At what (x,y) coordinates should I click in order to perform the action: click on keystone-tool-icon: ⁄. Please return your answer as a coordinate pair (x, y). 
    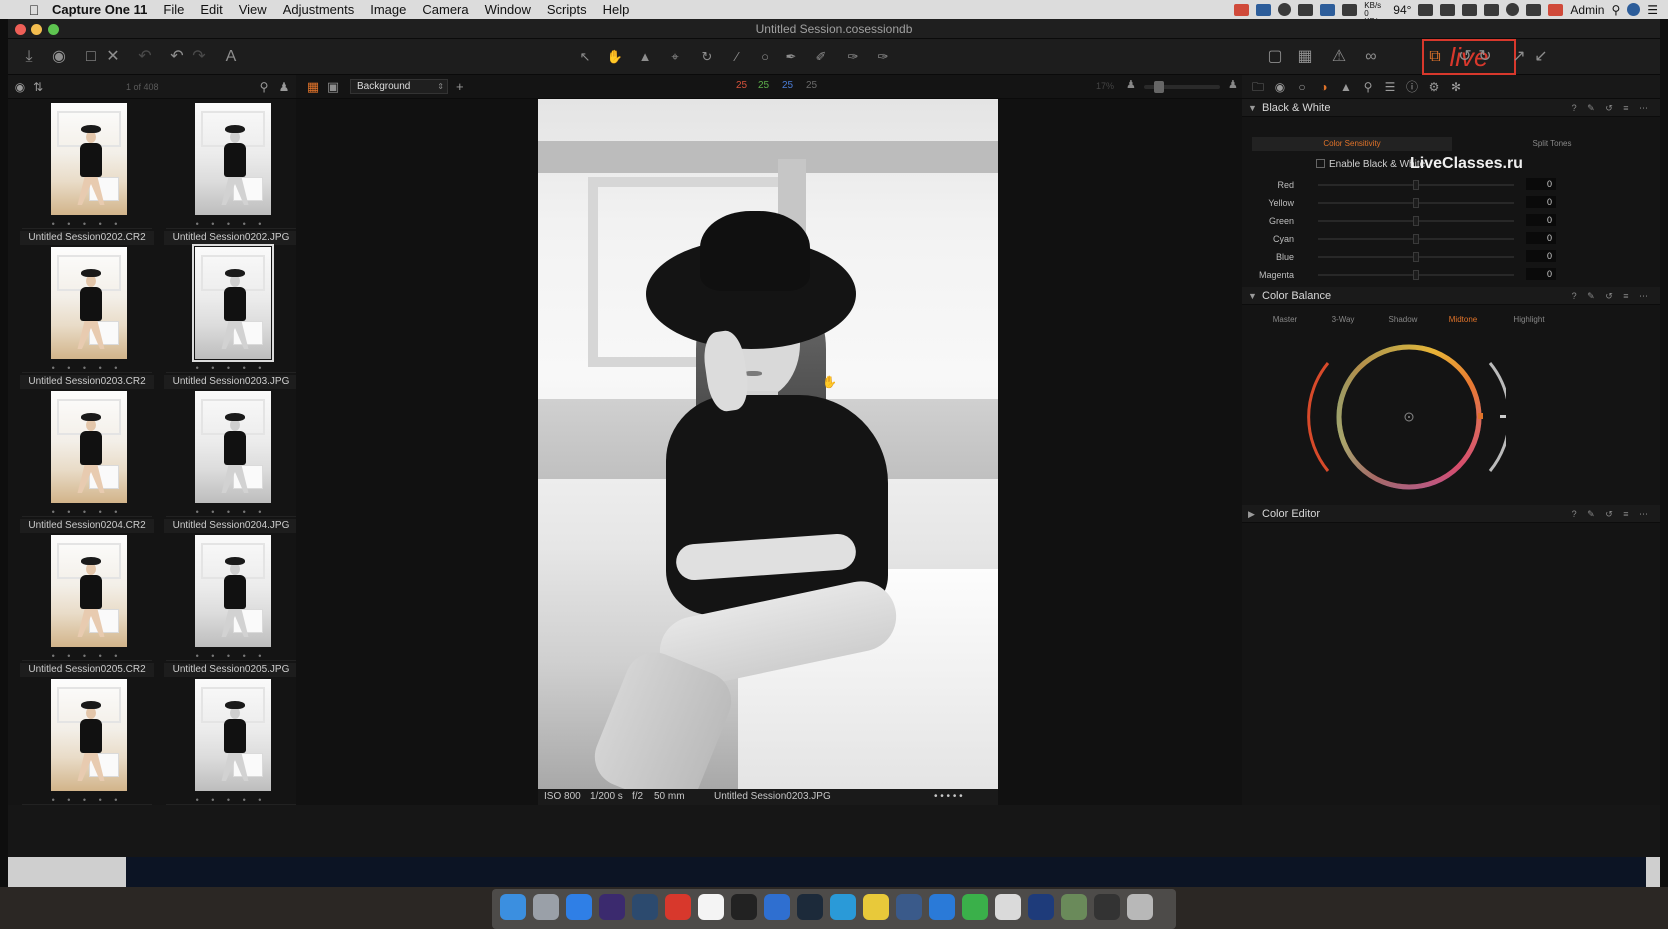
    Looking at the image, I should click on (737, 57).